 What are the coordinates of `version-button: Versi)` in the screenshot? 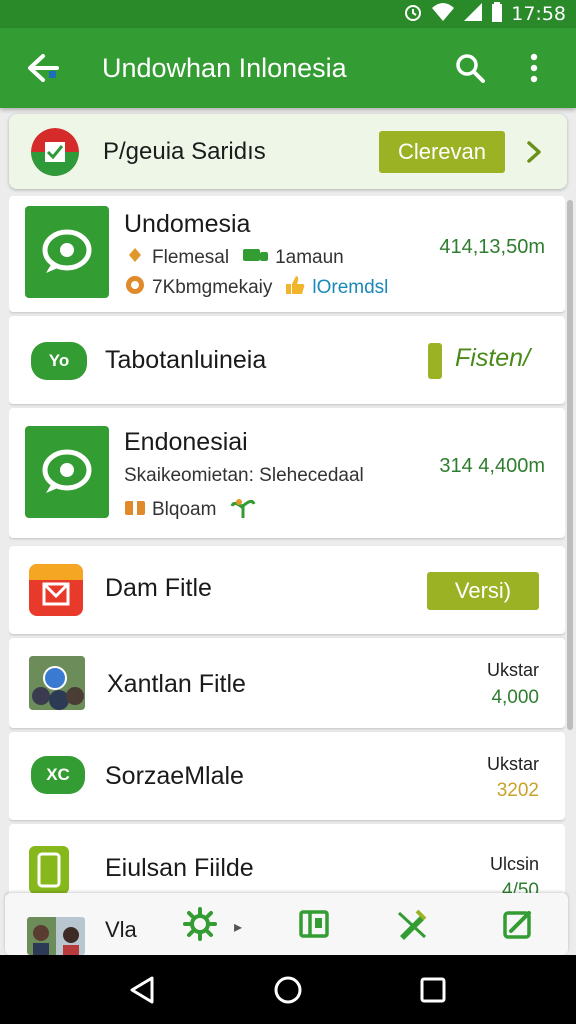 It's located at (483, 591).